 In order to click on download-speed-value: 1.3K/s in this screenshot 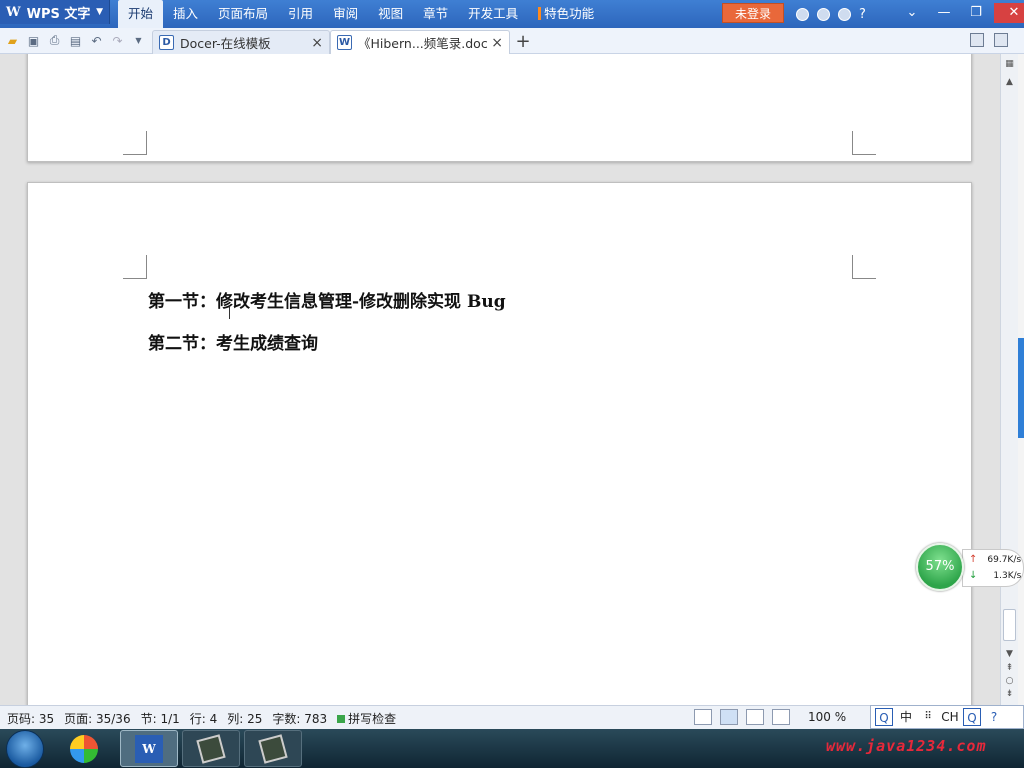, I will do `click(1007, 575)`.